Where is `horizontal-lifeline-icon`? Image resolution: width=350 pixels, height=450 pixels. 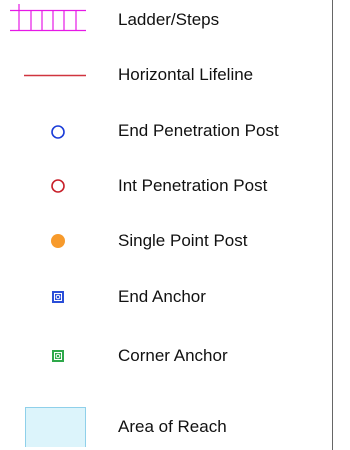
horizontal-lifeline-icon is located at coordinates (59, 75).